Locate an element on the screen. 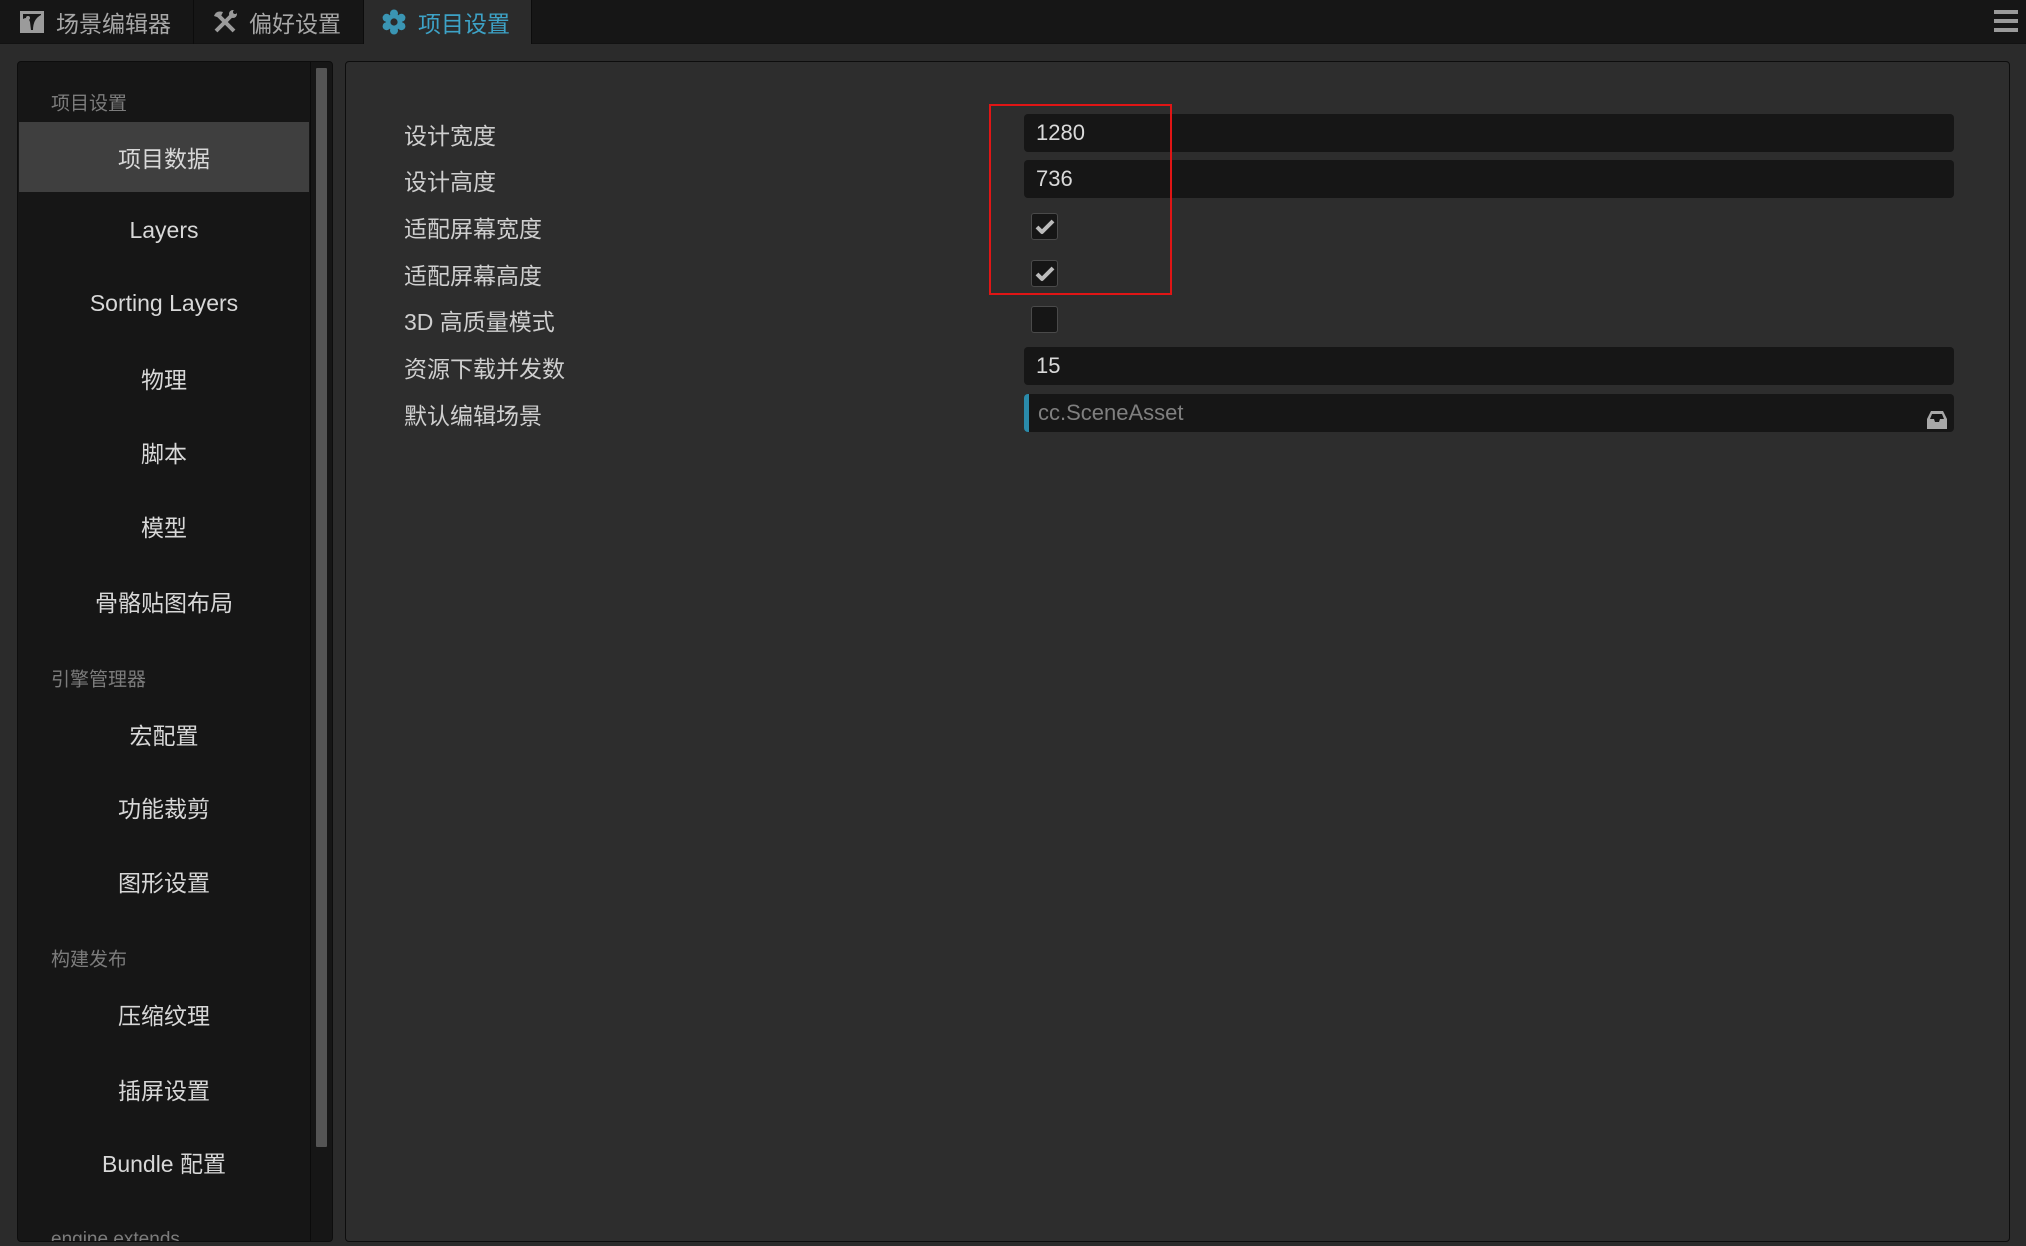  sidebar-item-layers: Layers is located at coordinates (164, 230).